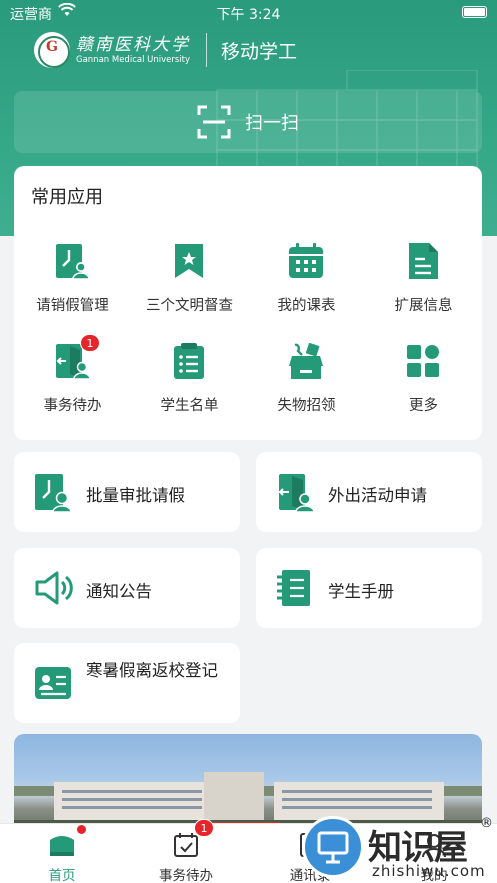  Describe the element at coordinates (377, 495) in the screenshot. I see `tile-label: 外出活动申请` at that location.